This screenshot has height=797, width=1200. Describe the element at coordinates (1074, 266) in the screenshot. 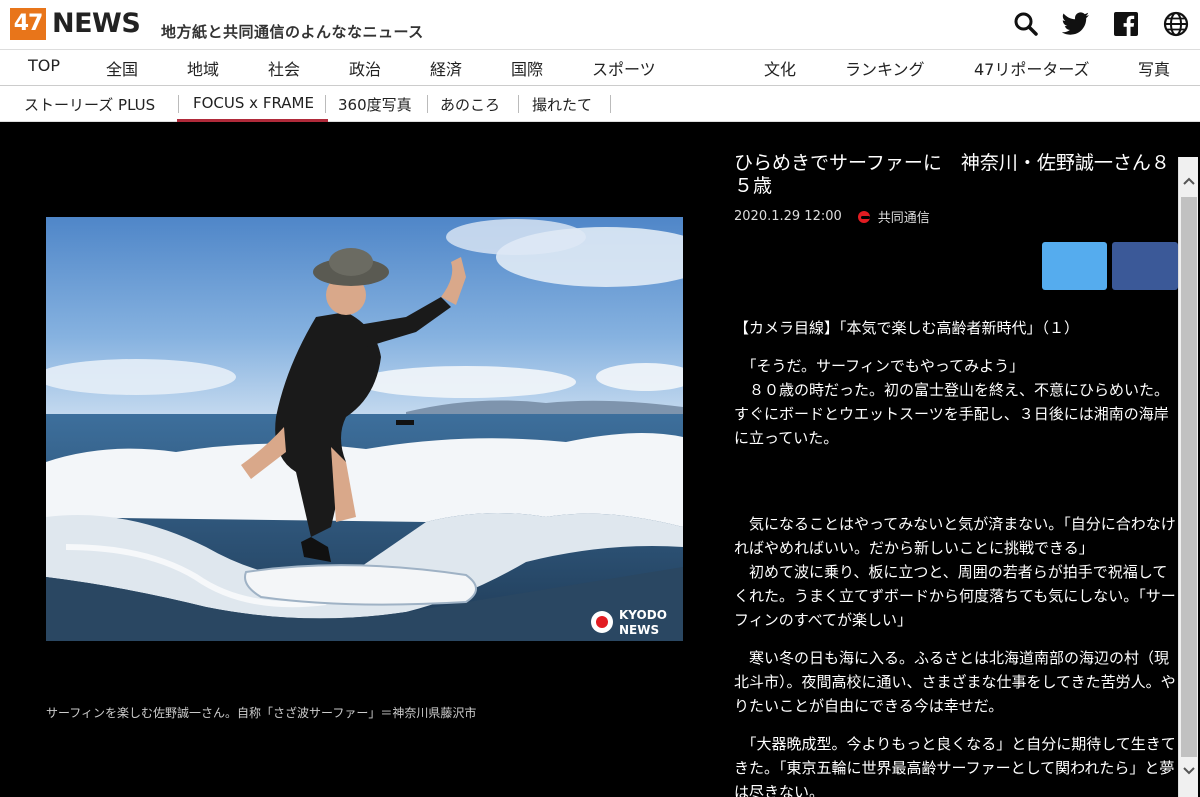

I see `twitter-share-button` at that location.